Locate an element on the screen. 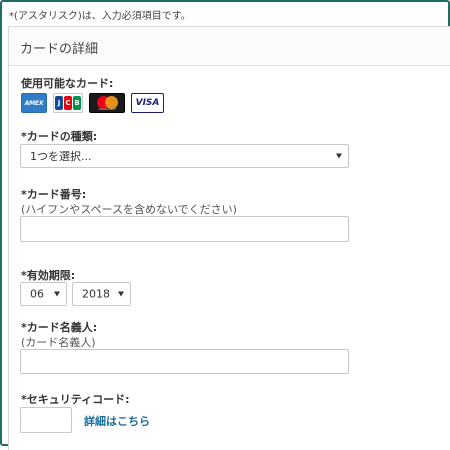  accepted-cards-list: AMEX J C B mastercard VISA is located at coordinates (92, 103).